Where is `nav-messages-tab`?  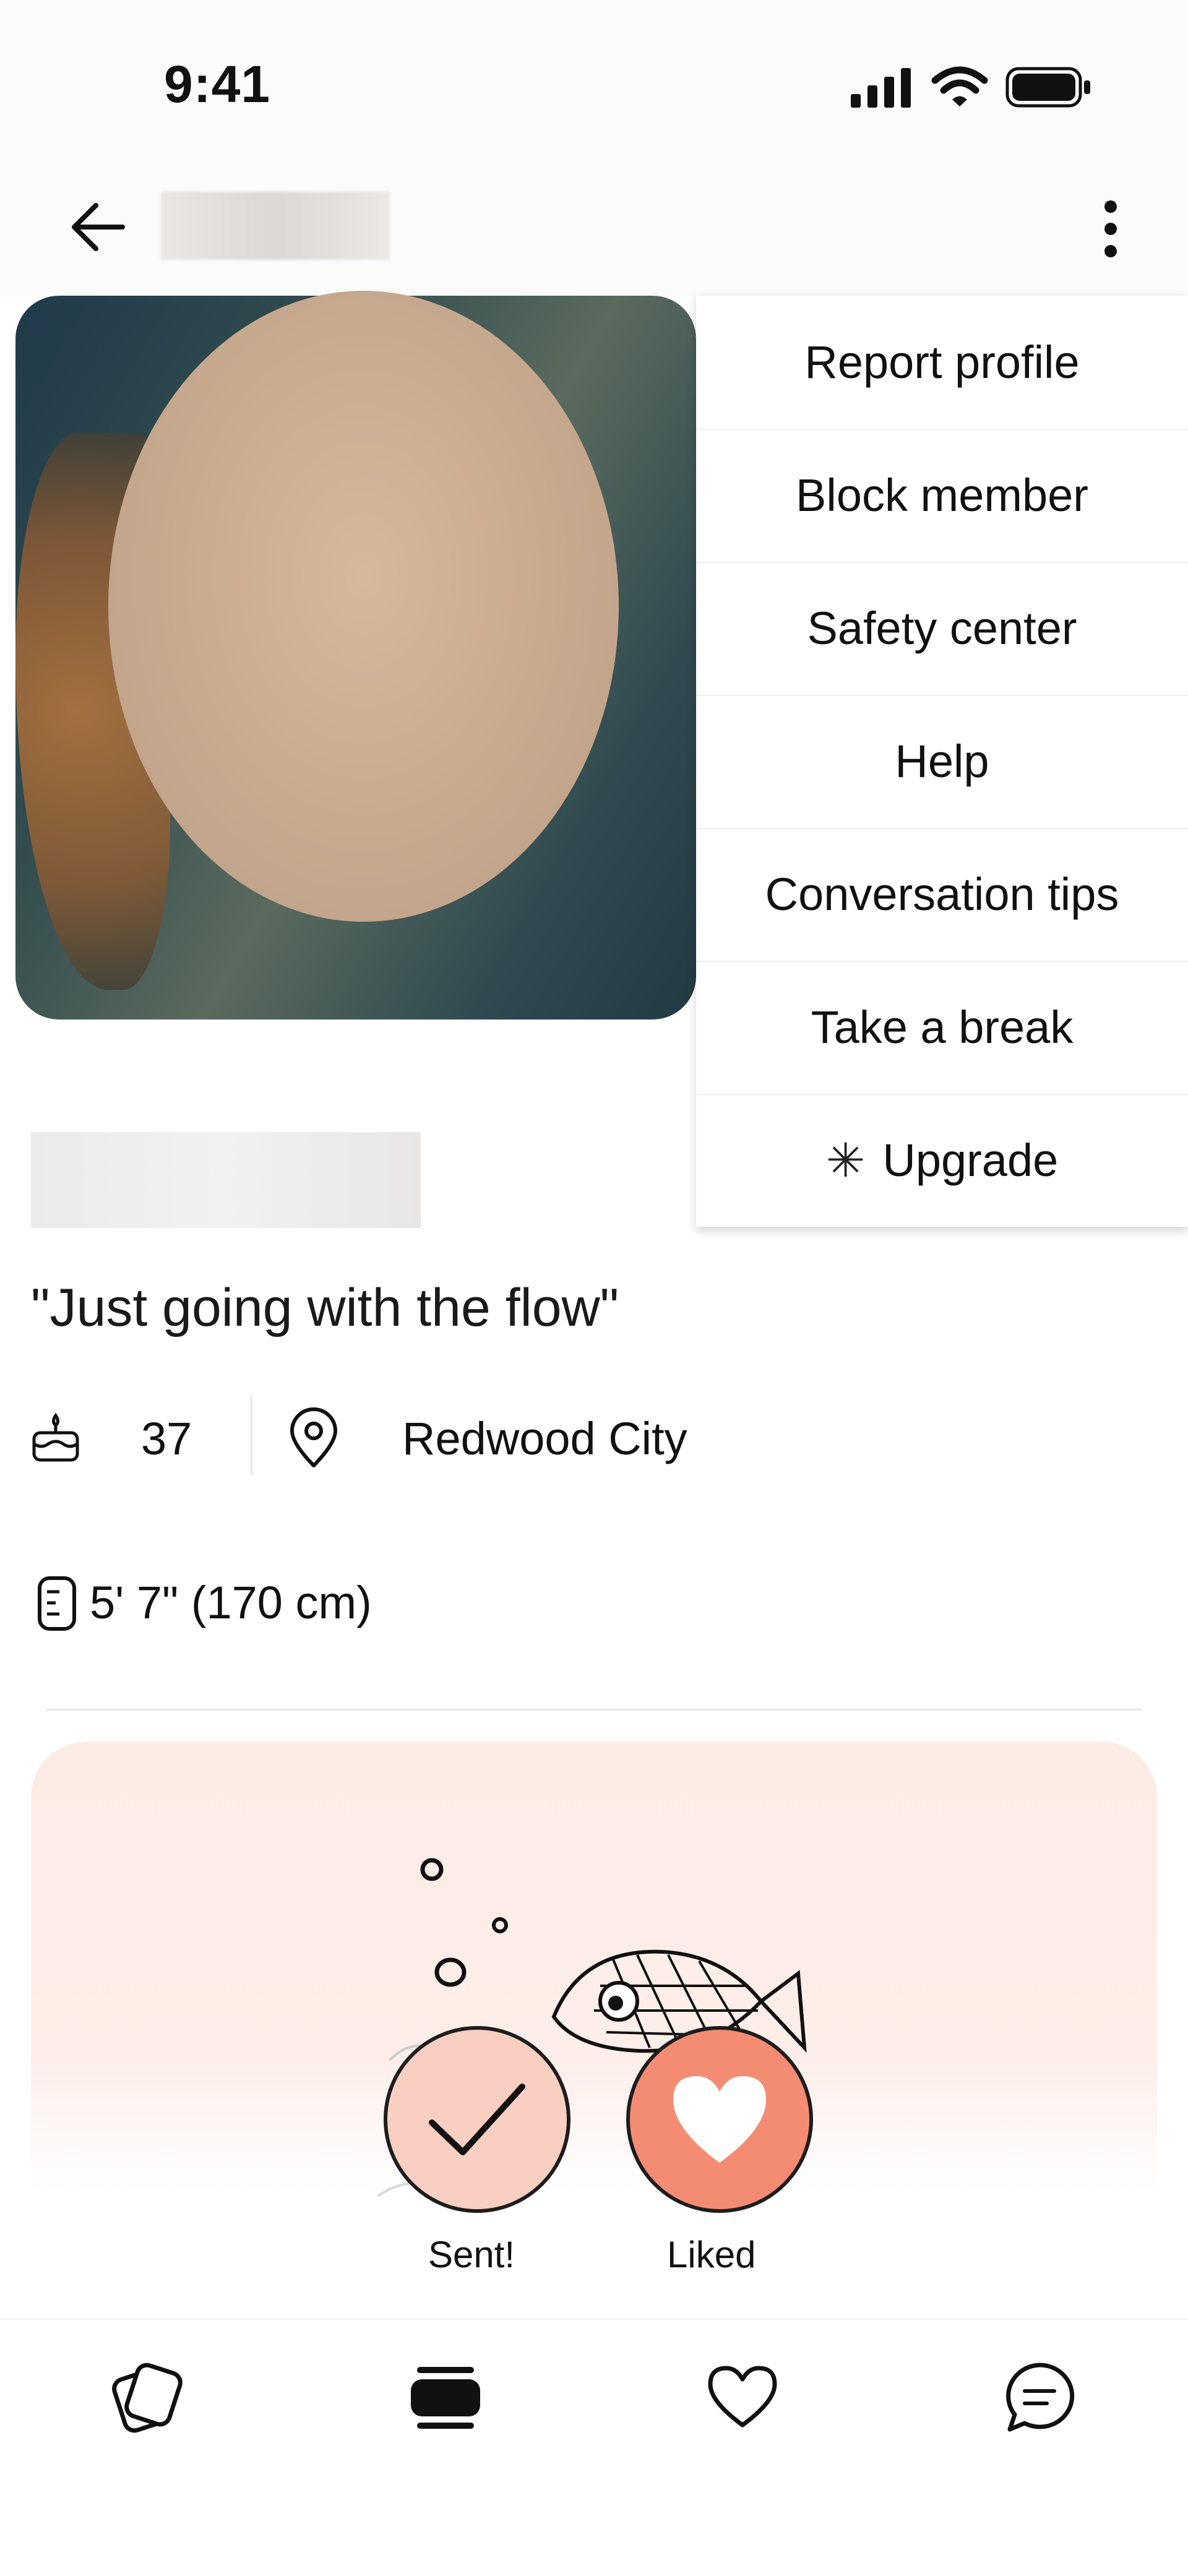
nav-messages-tab is located at coordinates (1039, 2397).